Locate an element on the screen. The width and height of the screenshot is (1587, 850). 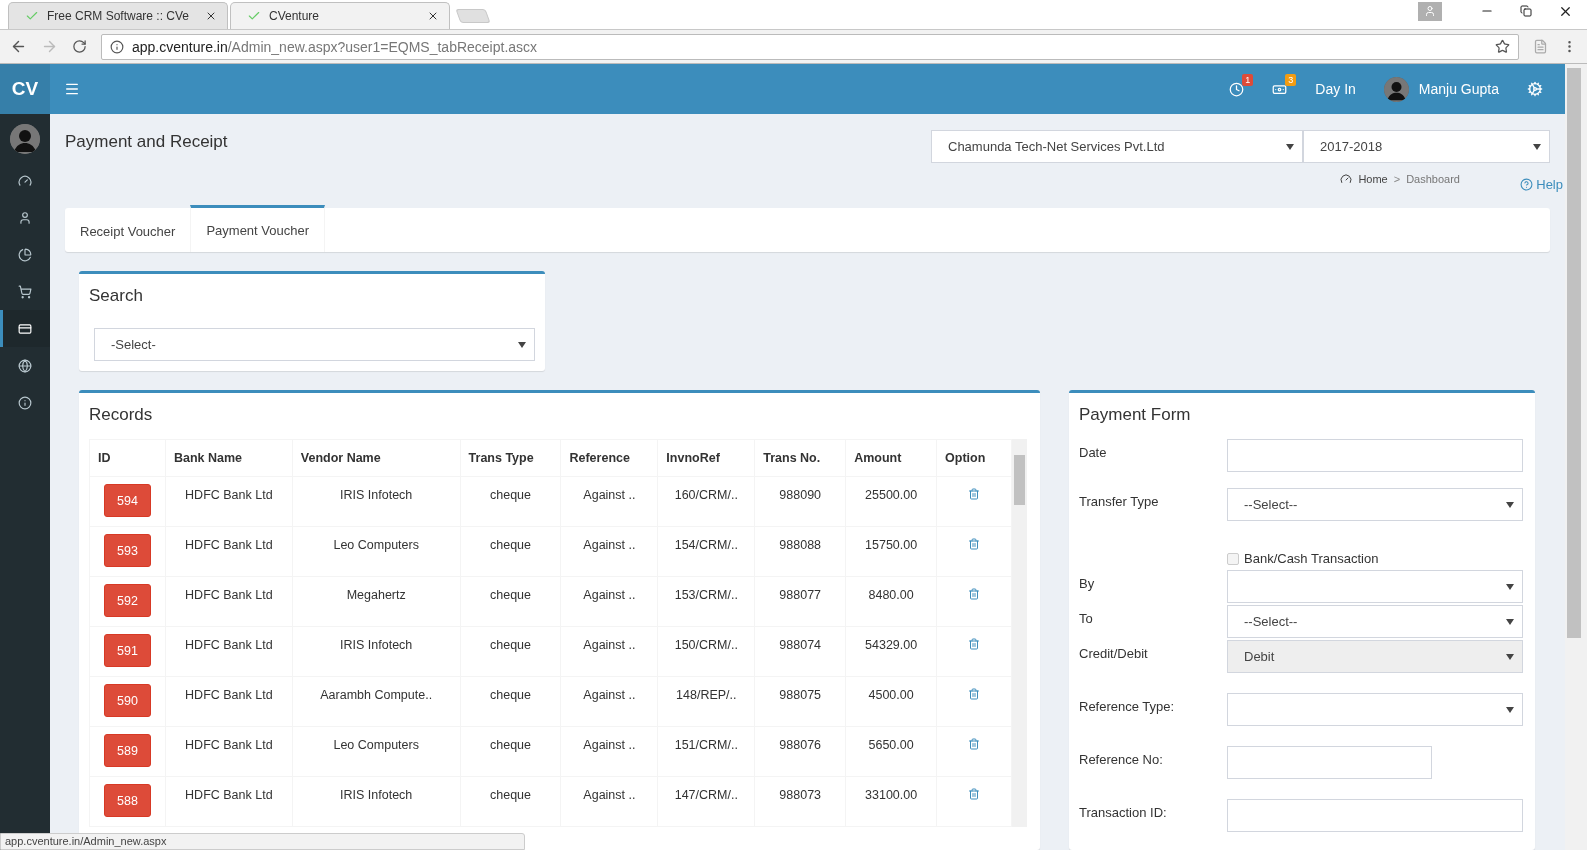
table-cell: Aarambh Compute.. is located at coordinates (376, 701).